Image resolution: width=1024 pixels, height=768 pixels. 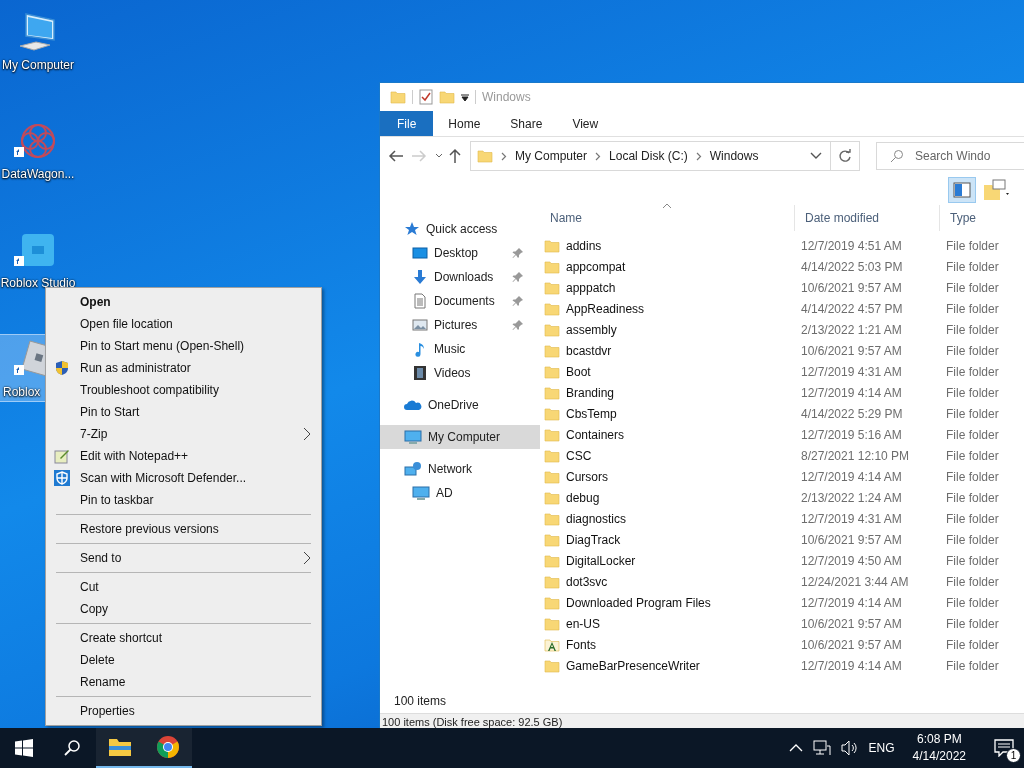 I want to click on file-name: CSC, so click(x=667, y=455).